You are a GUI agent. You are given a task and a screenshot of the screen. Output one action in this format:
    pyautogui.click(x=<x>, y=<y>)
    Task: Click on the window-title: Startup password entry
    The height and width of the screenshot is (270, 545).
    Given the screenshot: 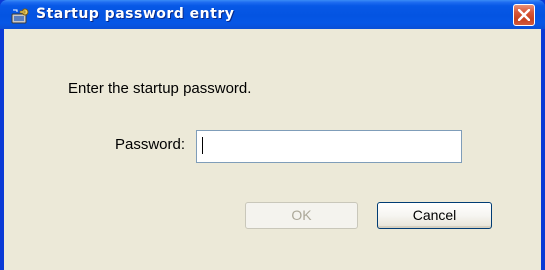 What is the action you would take?
    pyautogui.click(x=135, y=14)
    